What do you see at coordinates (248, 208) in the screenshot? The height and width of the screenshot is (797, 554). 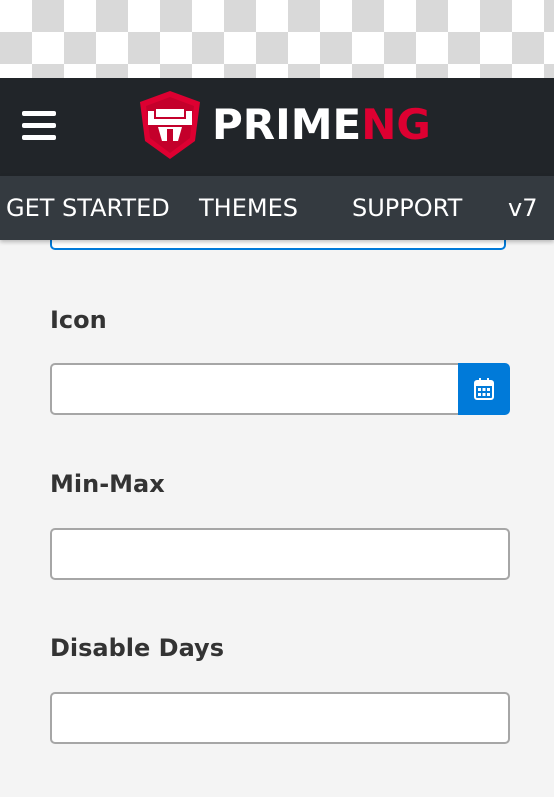 I see `nav-item-themes: THEMES` at bounding box center [248, 208].